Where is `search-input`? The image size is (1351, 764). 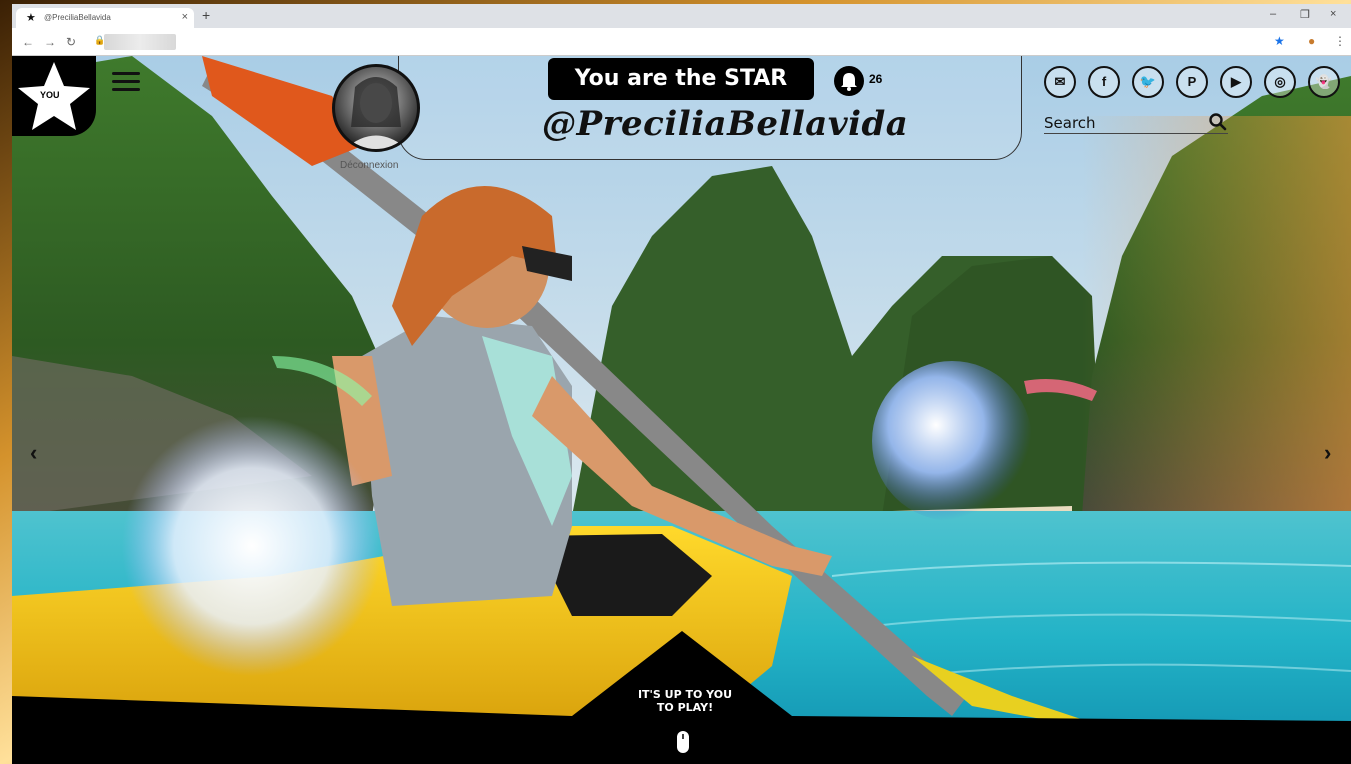
search-input is located at coordinates (1119, 123).